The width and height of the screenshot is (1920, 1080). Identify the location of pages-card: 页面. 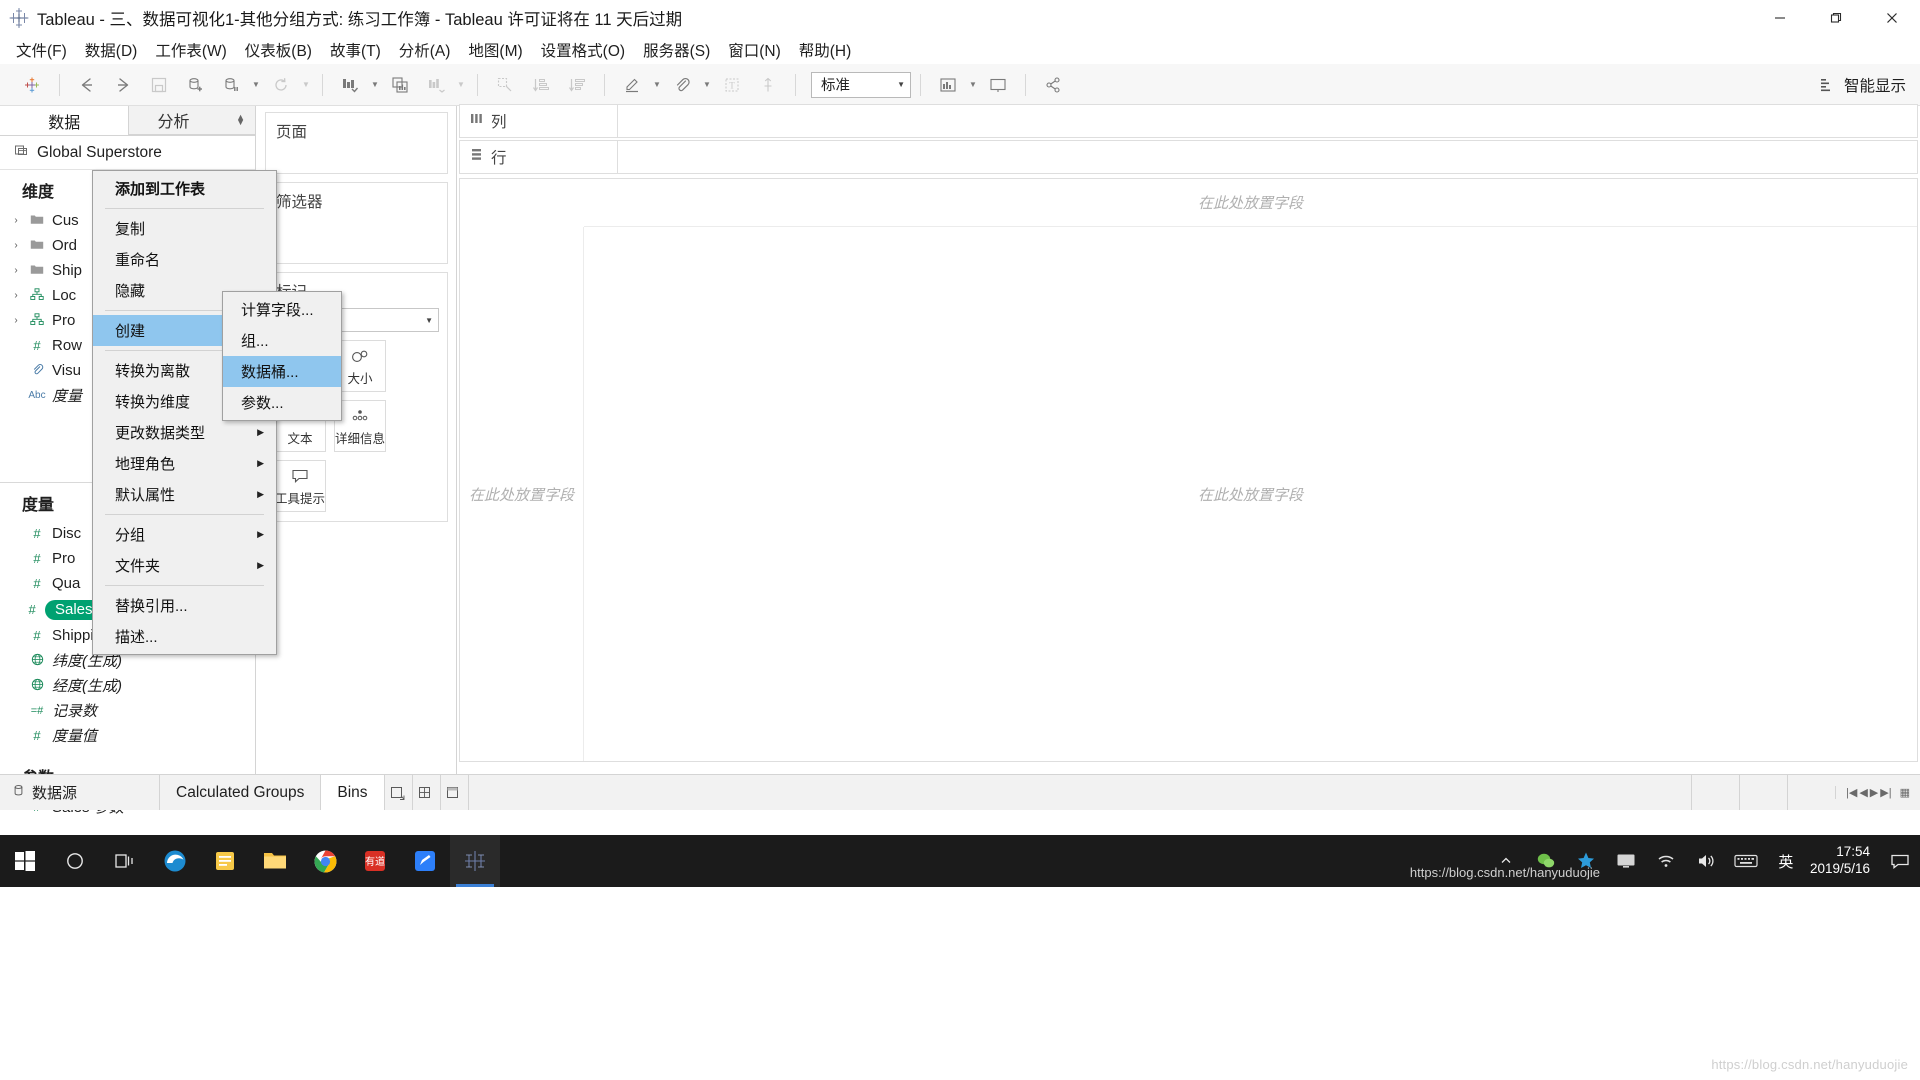
(356, 143).